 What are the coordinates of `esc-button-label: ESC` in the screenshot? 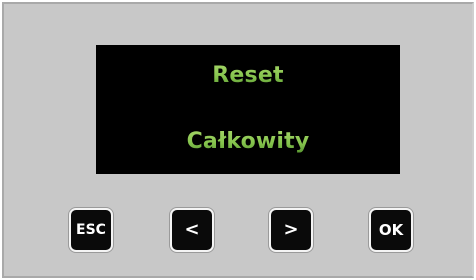 It's located at (91, 230).